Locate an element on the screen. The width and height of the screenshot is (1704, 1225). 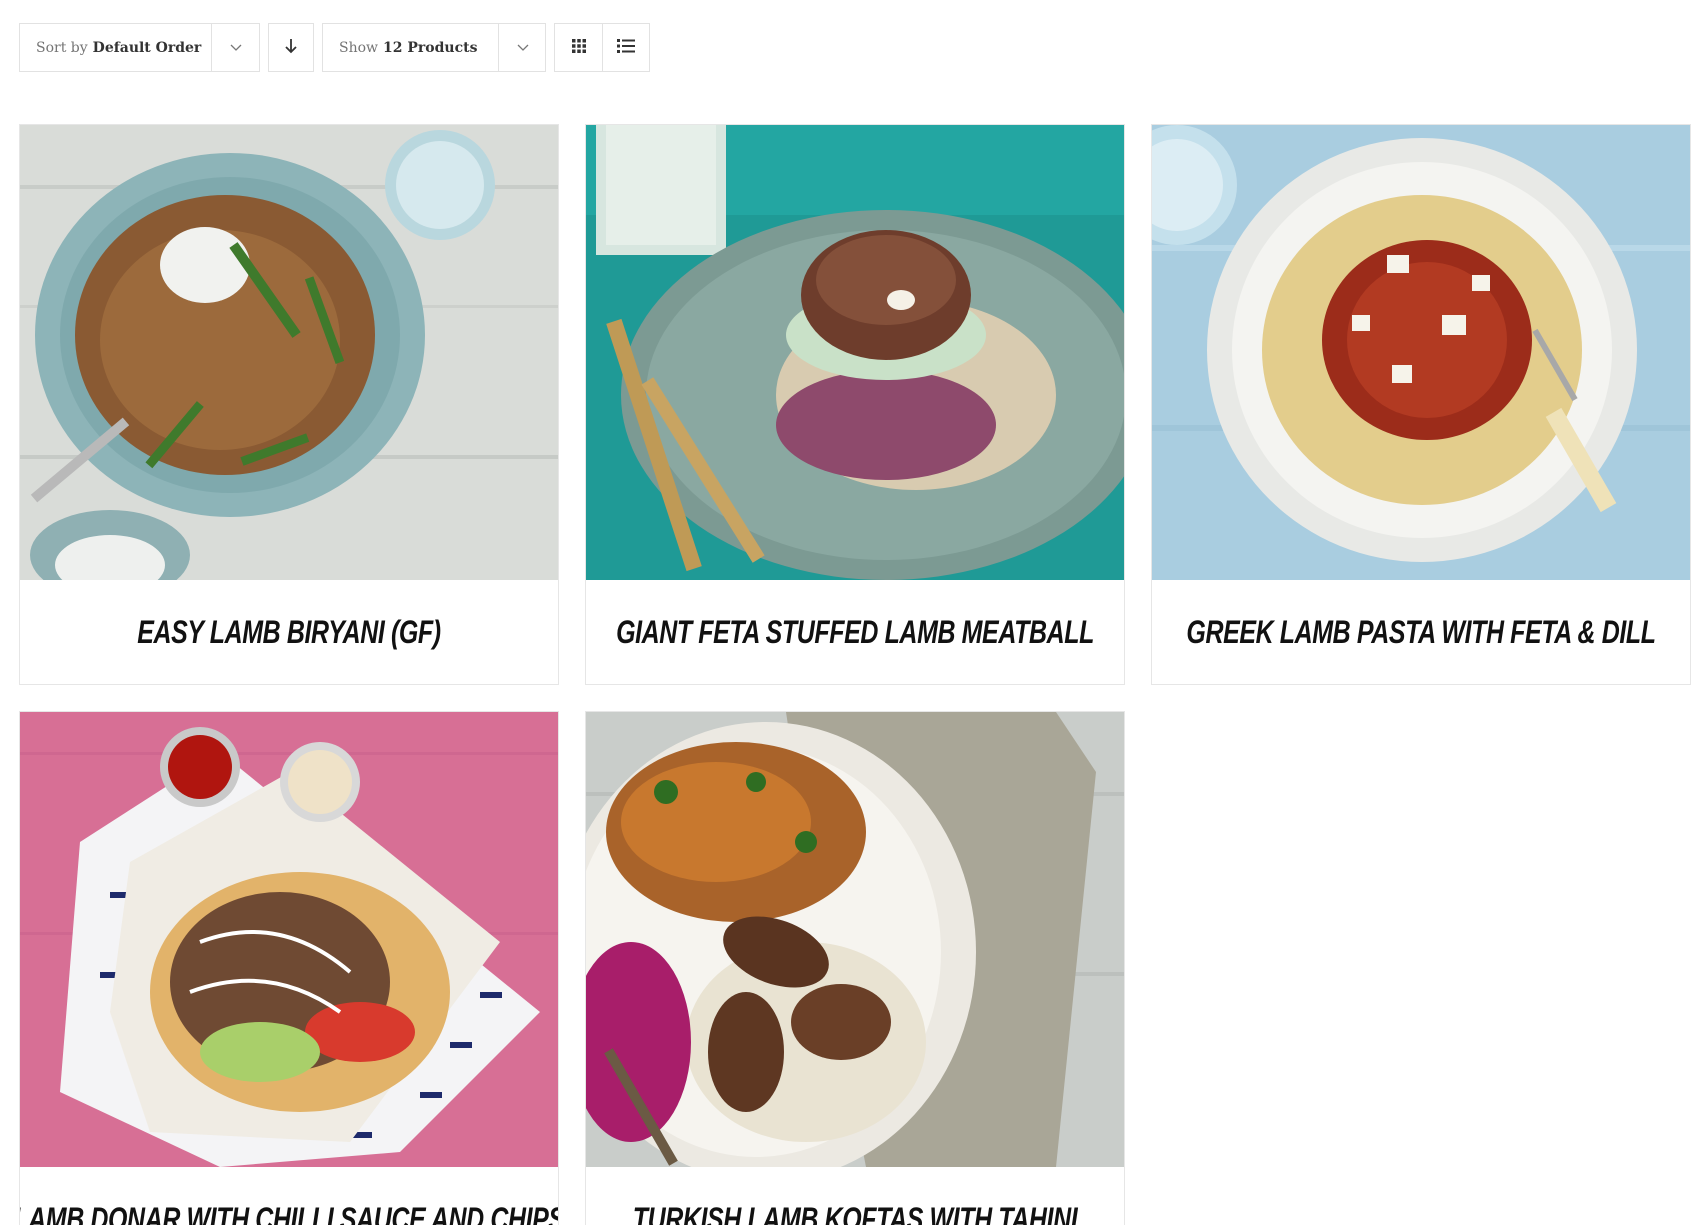
product-card: Greek Lamb Pasta with Feta & Dill is located at coordinates (1421, 404).